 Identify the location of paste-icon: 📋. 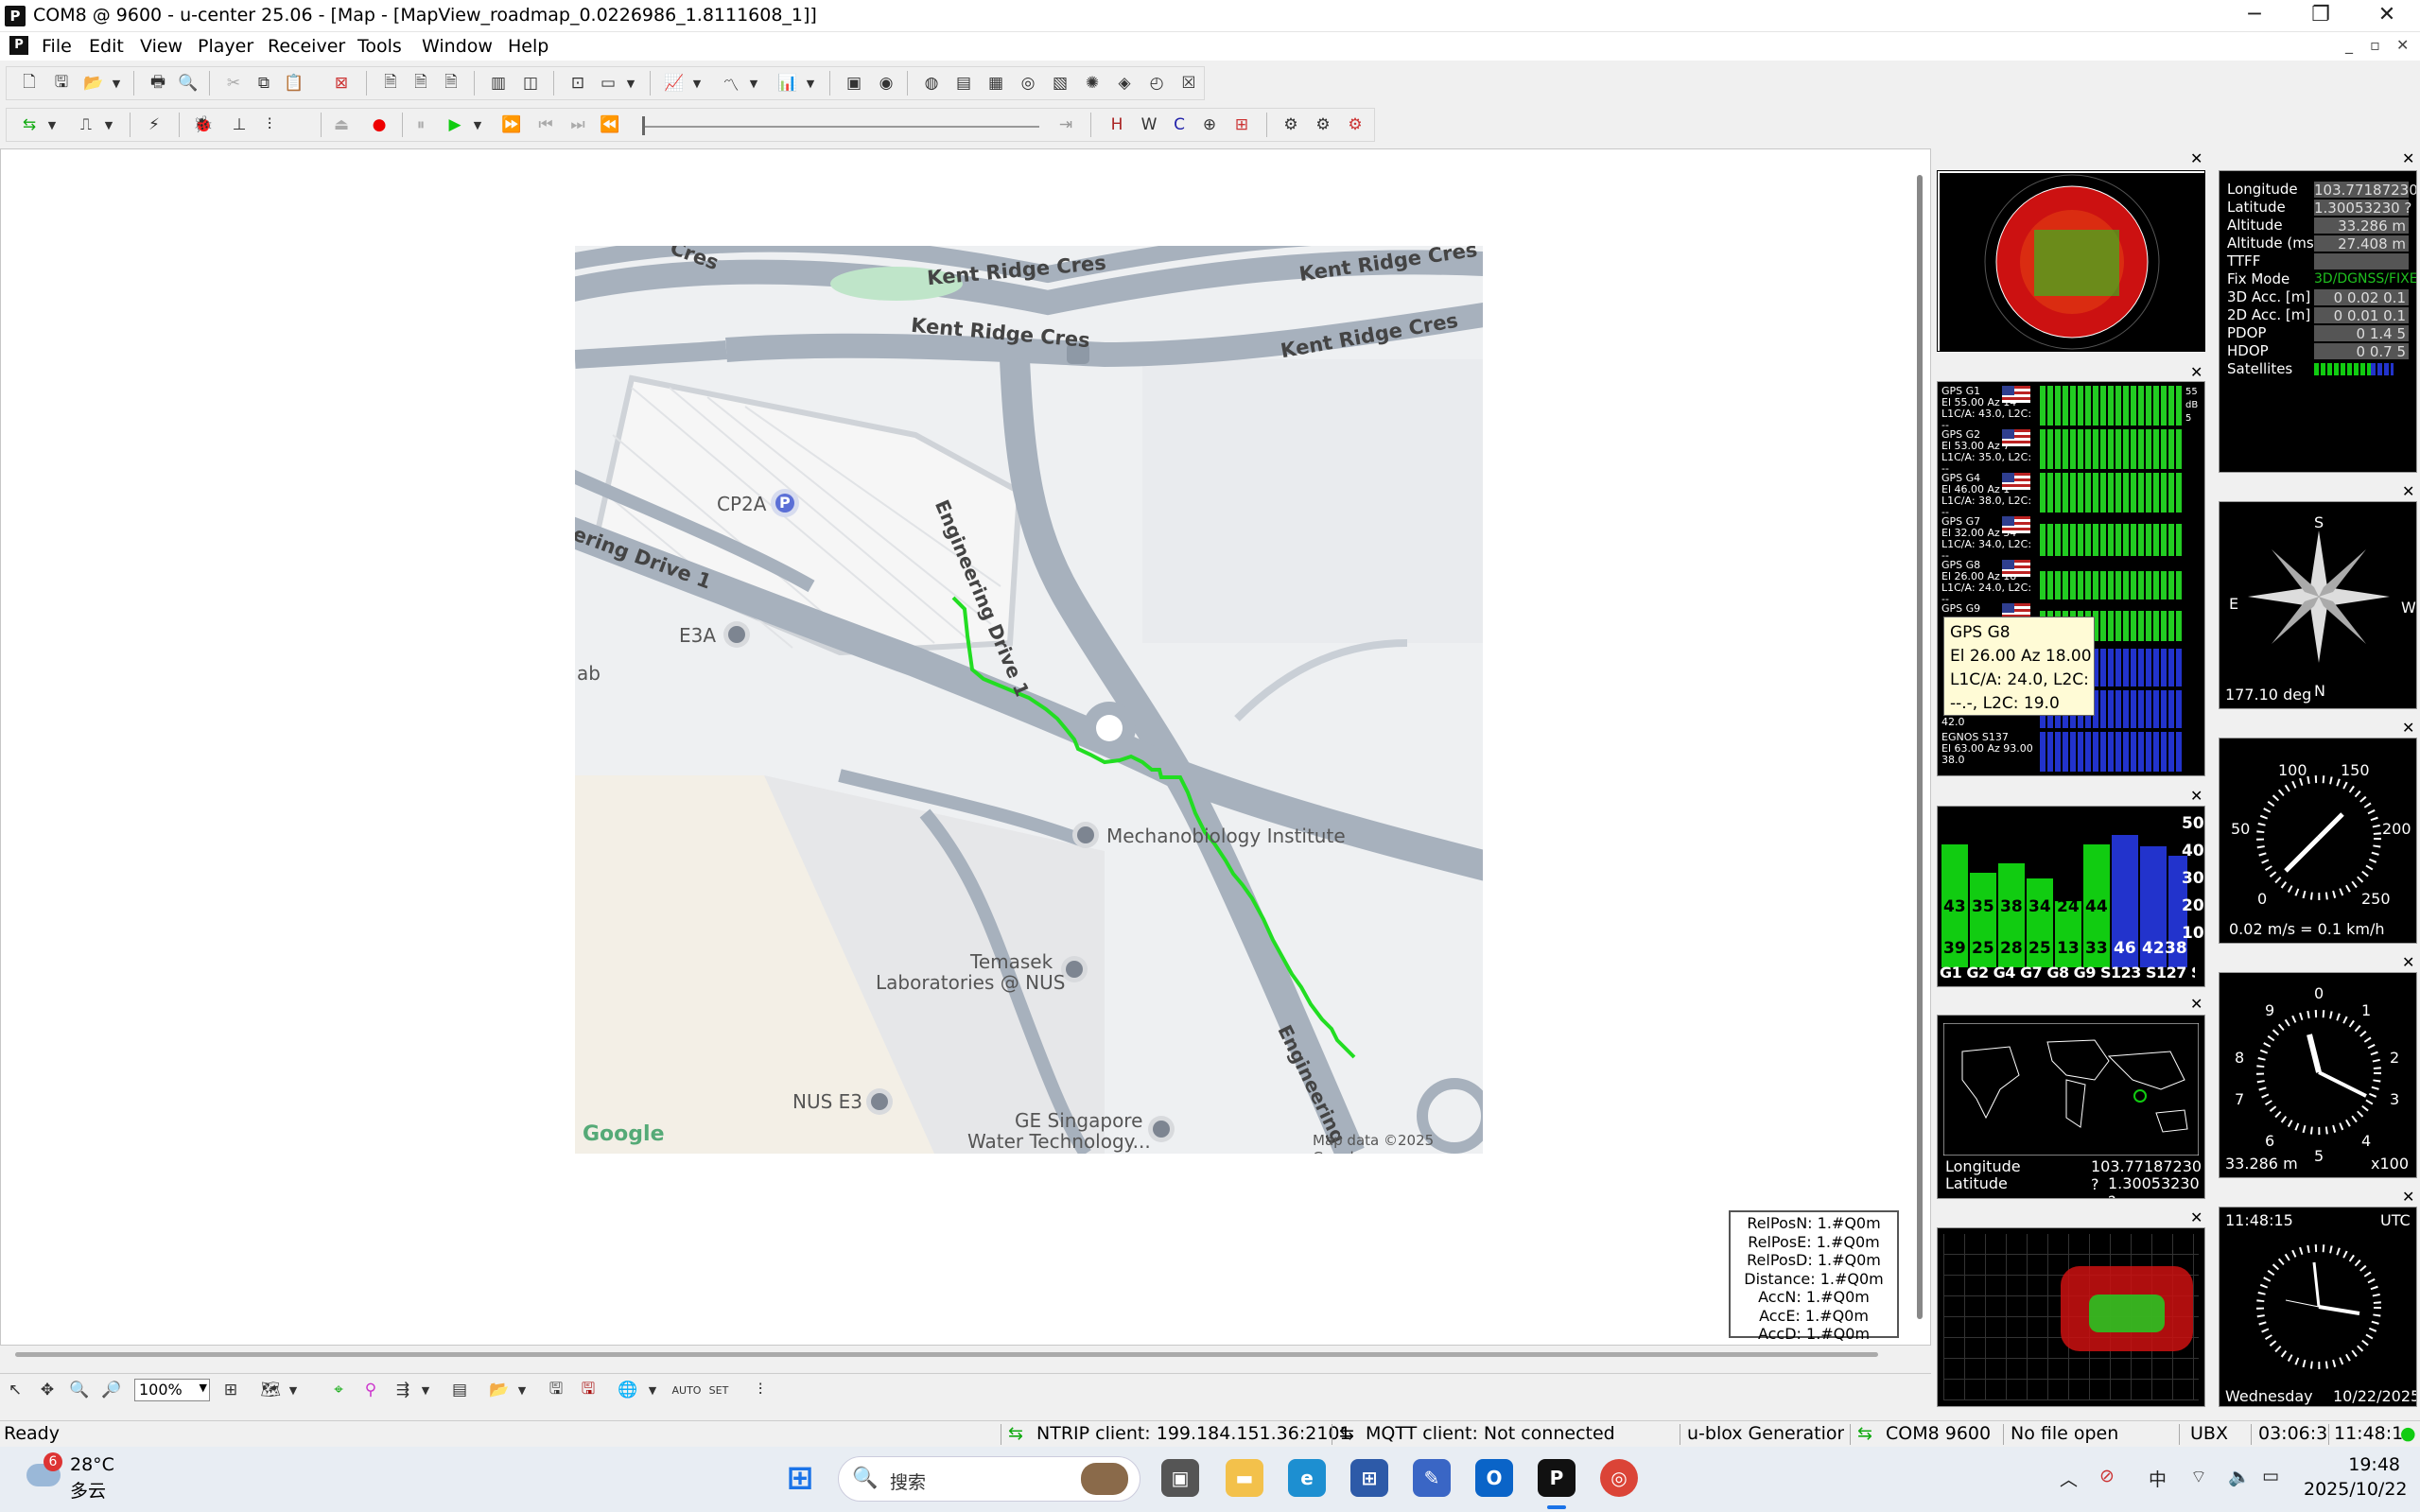
(294, 83).